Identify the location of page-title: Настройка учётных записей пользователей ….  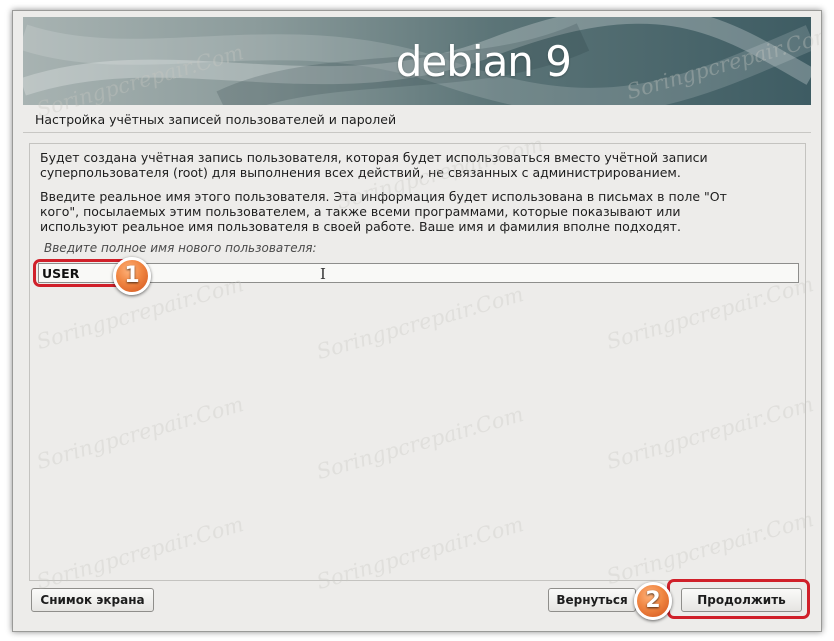
(216, 119).